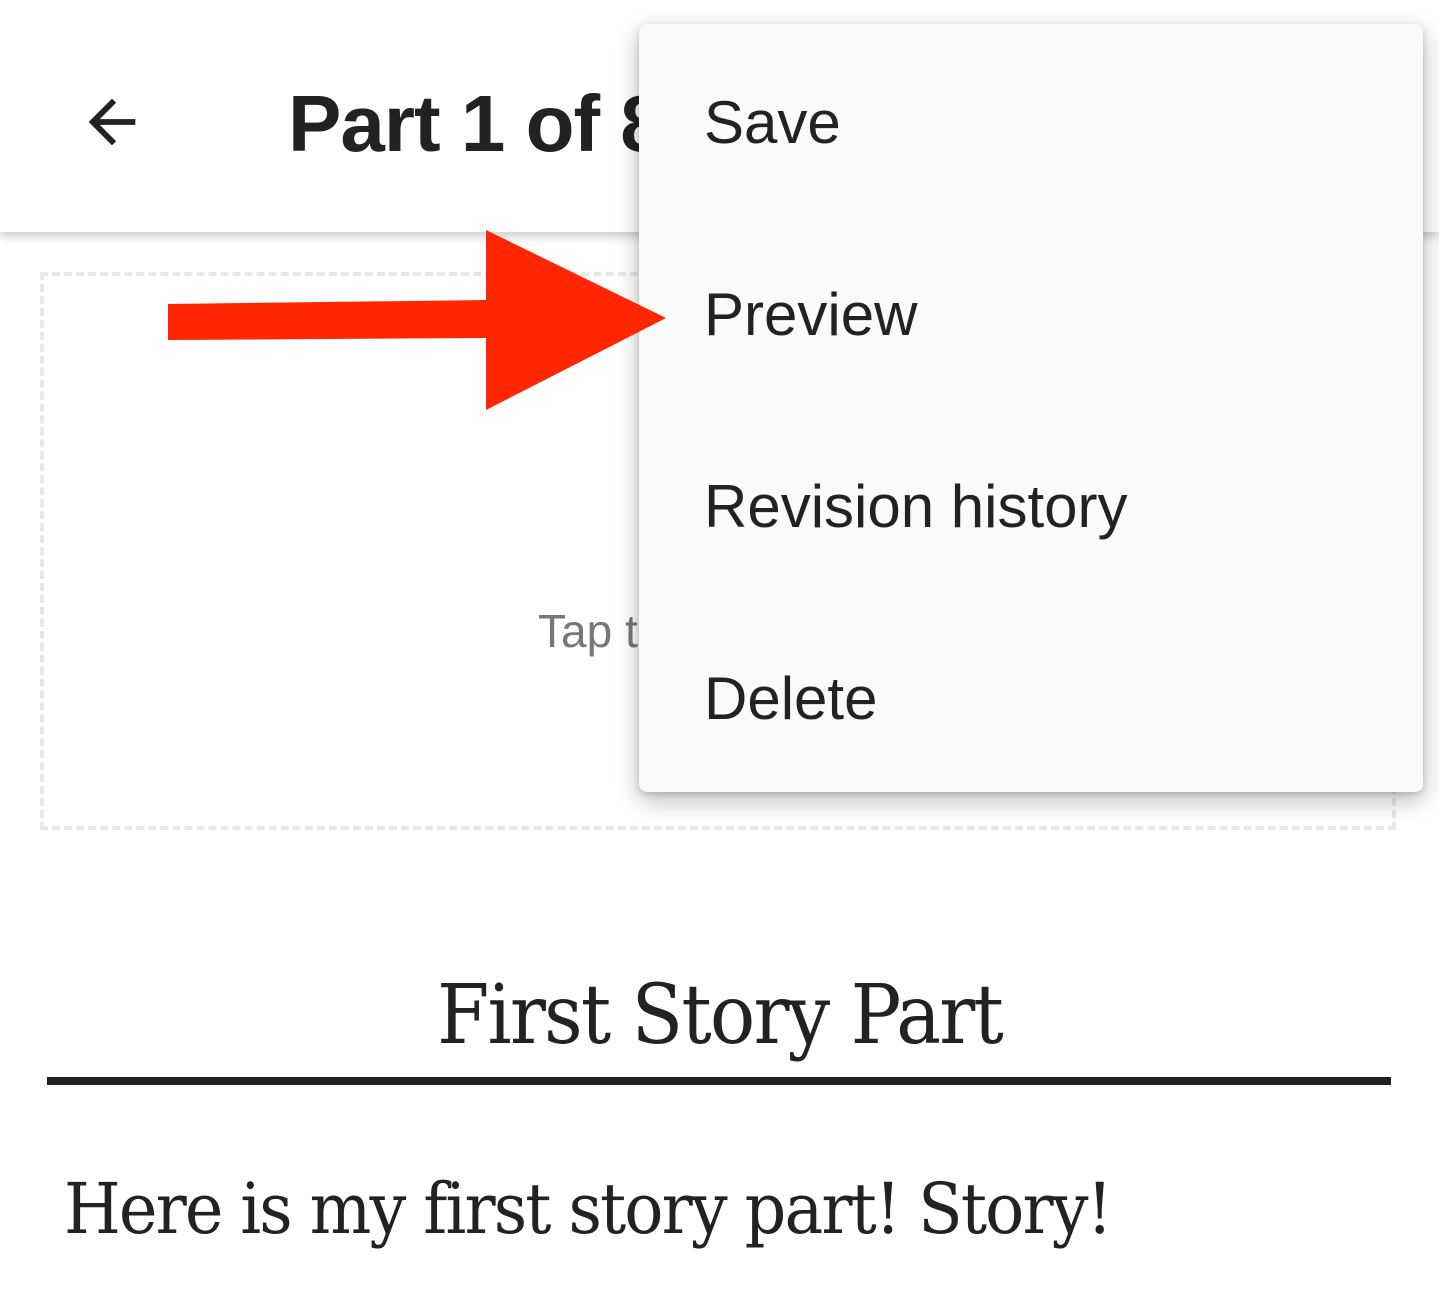 Image resolution: width=1439 pixels, height=1292 pixels. Describe the element at coordinates (588, 1209) in the screenshot. I see `story-part-body: Here is my first story part! Story!` at that location.